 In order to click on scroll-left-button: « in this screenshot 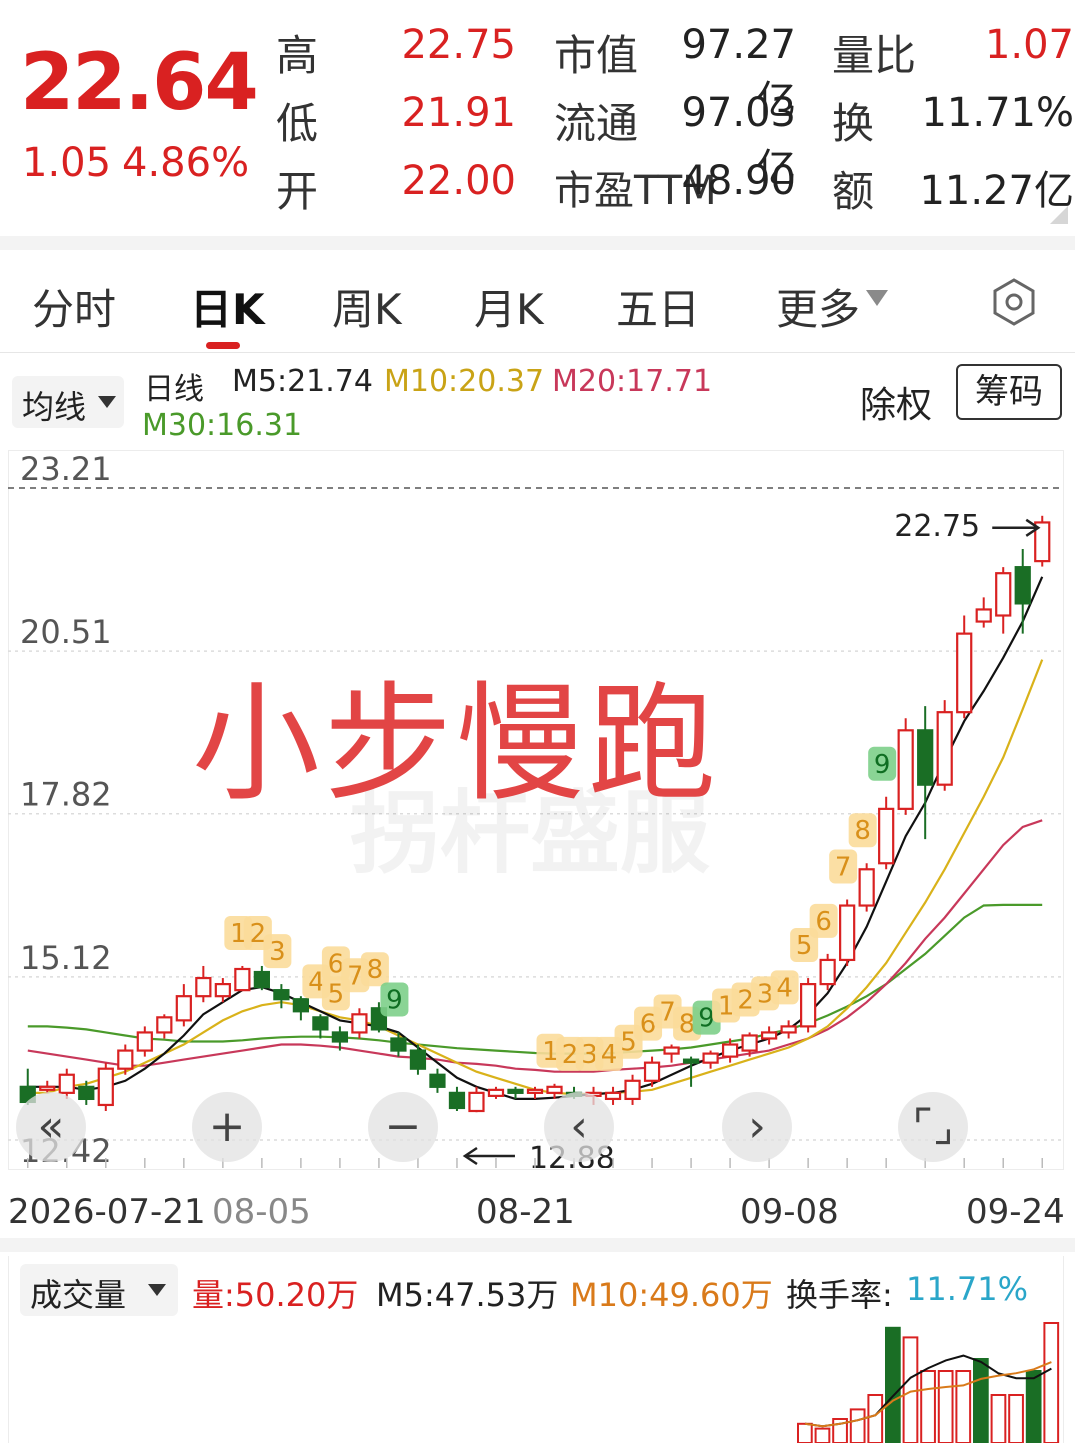, I will do `click(51, 1127)`.